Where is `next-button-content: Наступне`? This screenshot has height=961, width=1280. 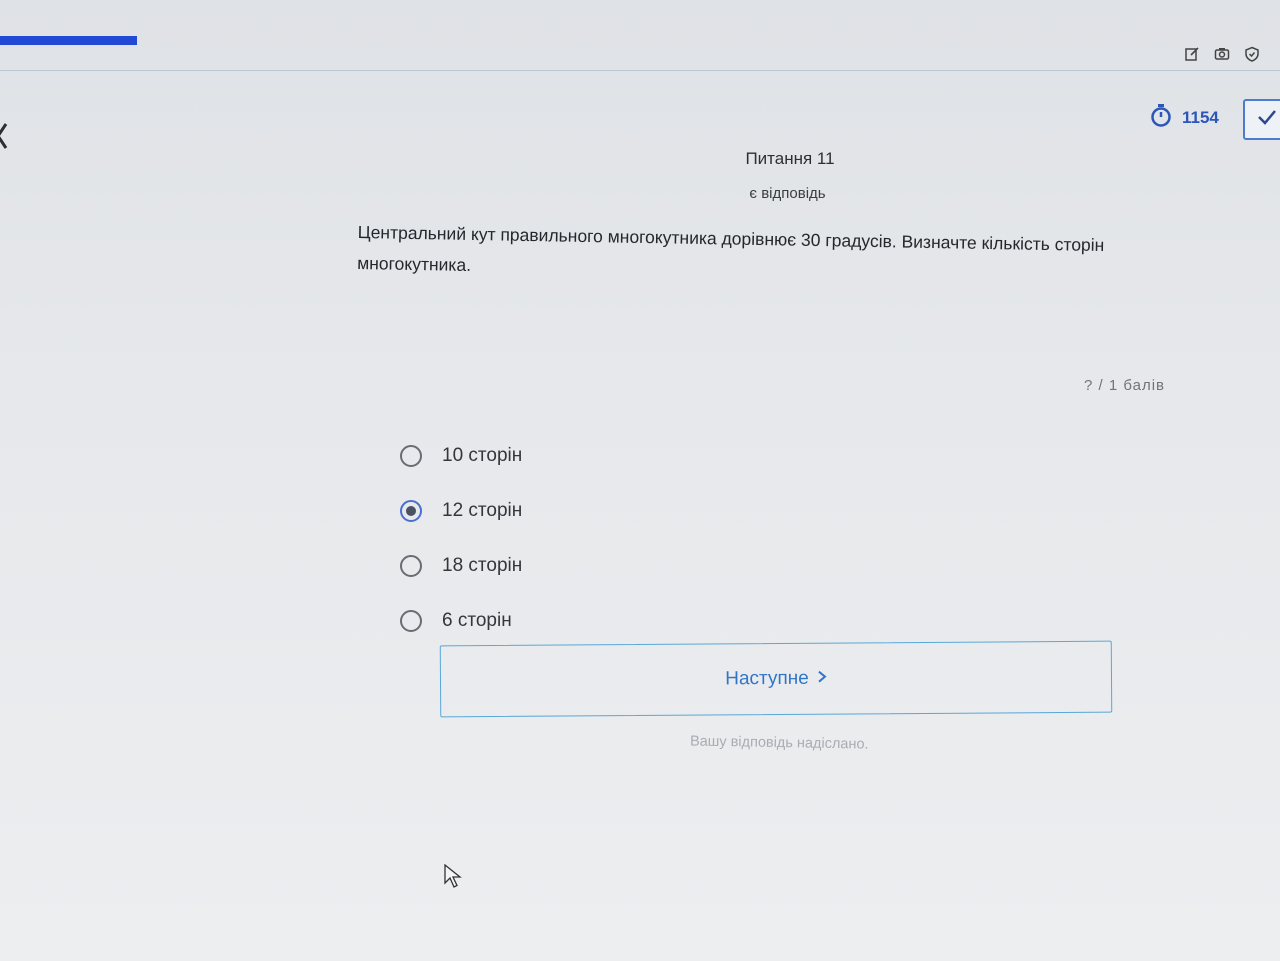
next-button-content: Наступне is located at coordinates (776, 679).